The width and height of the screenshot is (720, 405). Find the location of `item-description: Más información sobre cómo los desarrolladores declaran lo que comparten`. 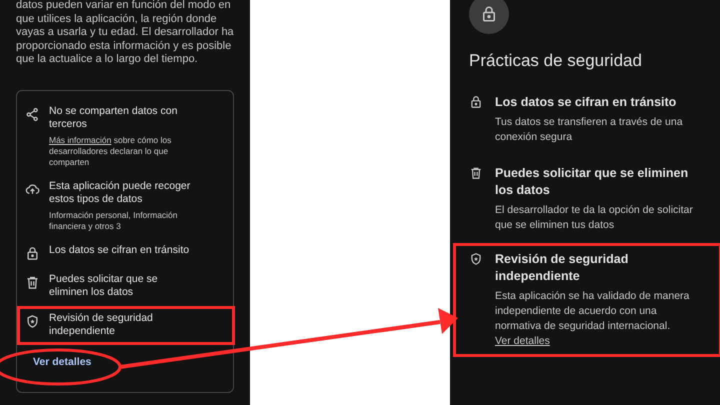

item-description: Más información sobre cómo los desarrolladores declaran lo que comparten is located at coordinates (110, 151).